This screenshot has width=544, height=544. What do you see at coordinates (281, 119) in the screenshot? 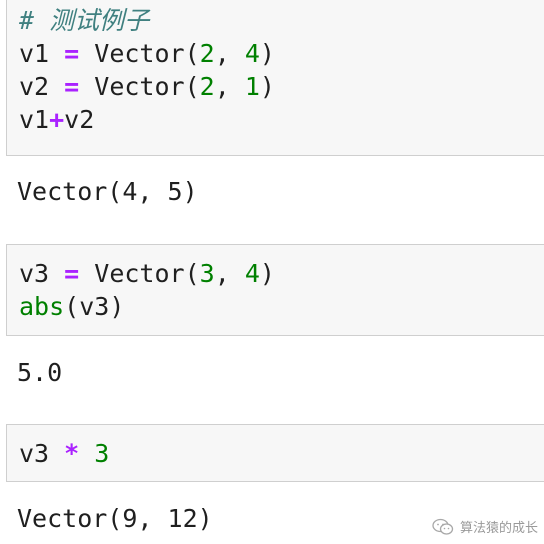
I see `code-line: v1+v2` at bounding box center [281, 119].